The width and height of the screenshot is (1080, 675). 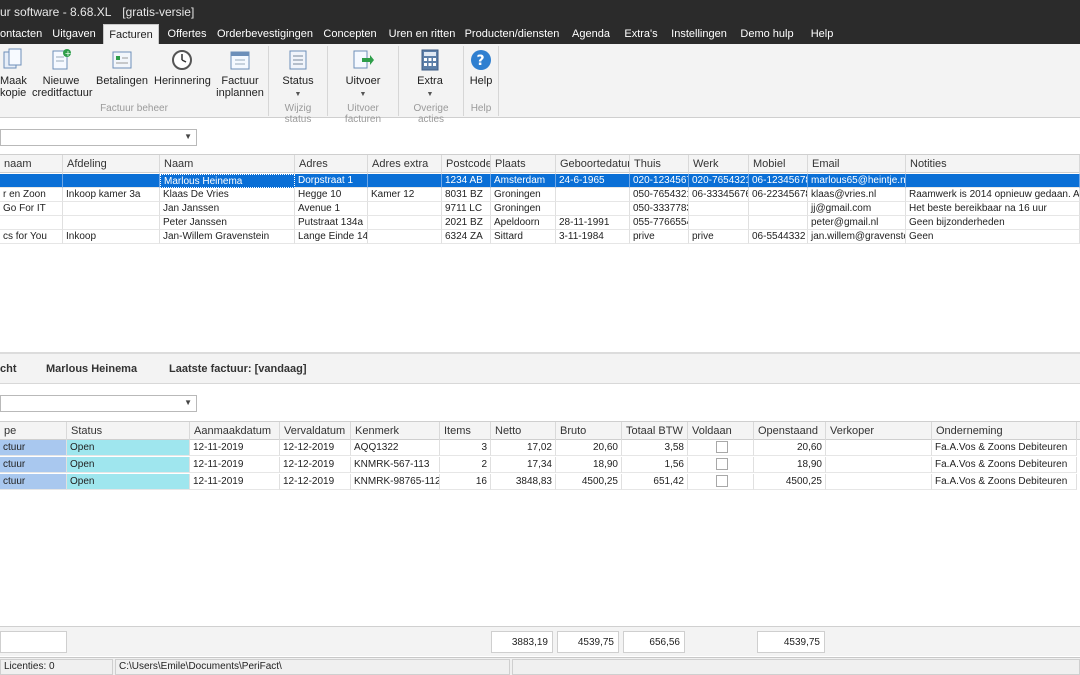 I want to click on col-header: naam, so click(x=31, y=164).